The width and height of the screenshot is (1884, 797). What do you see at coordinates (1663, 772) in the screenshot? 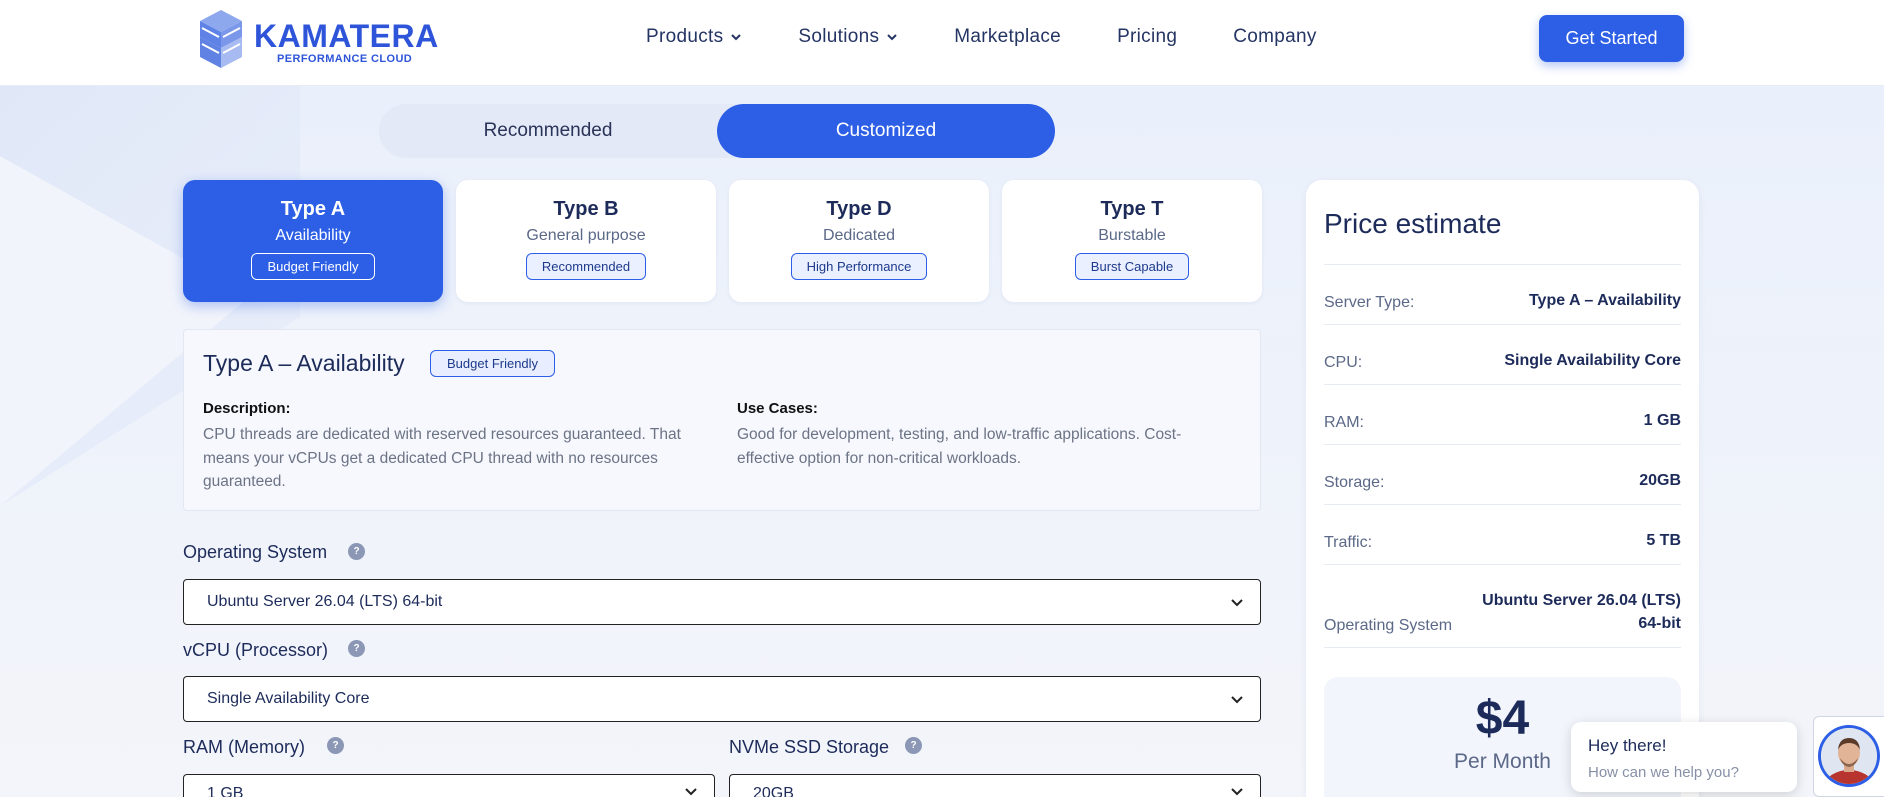
I see `chat-prompt: How can we help you?` at bounding box center [1663, 772].